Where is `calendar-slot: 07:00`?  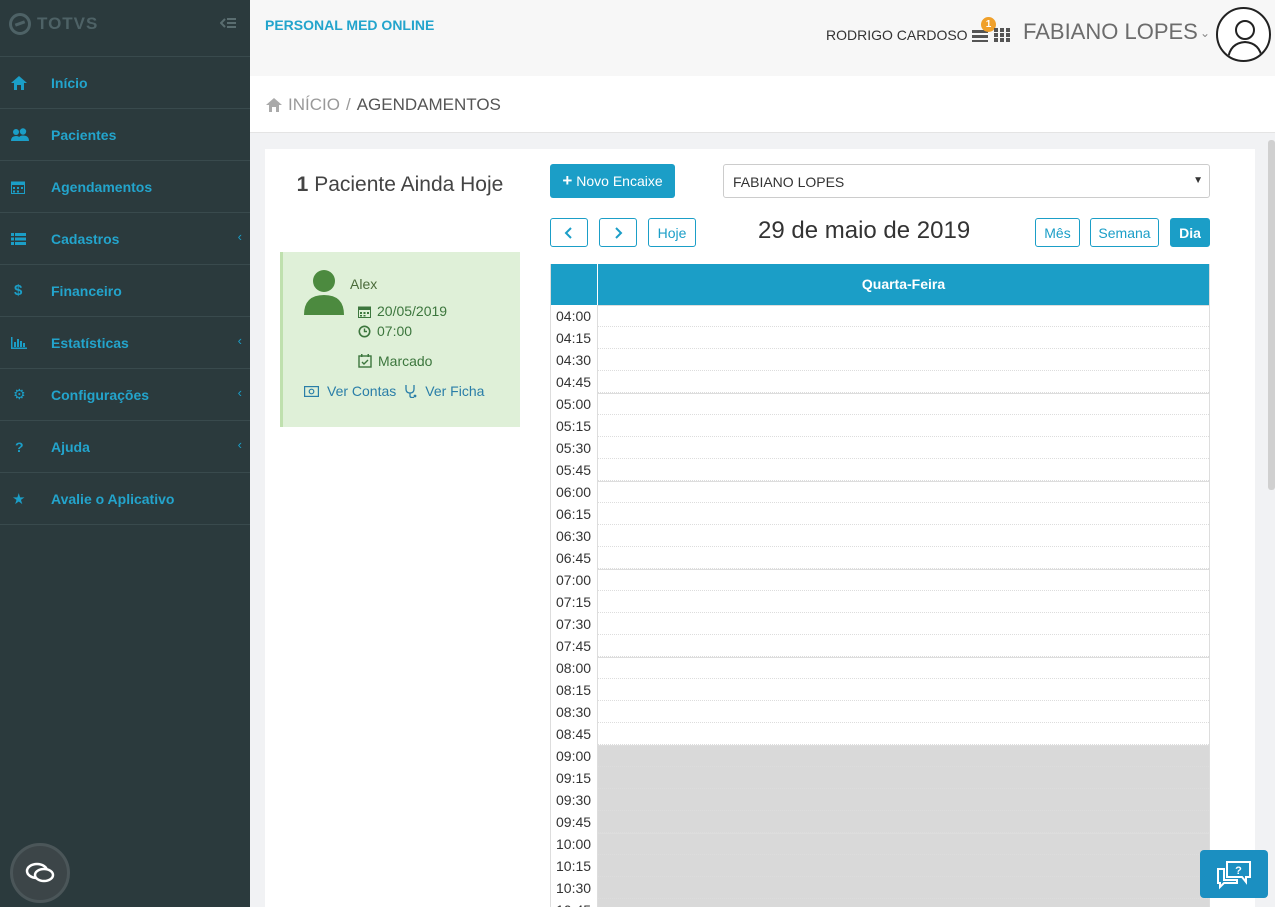
calendar-slot: 07:00 is located at coordinates (880, 580).